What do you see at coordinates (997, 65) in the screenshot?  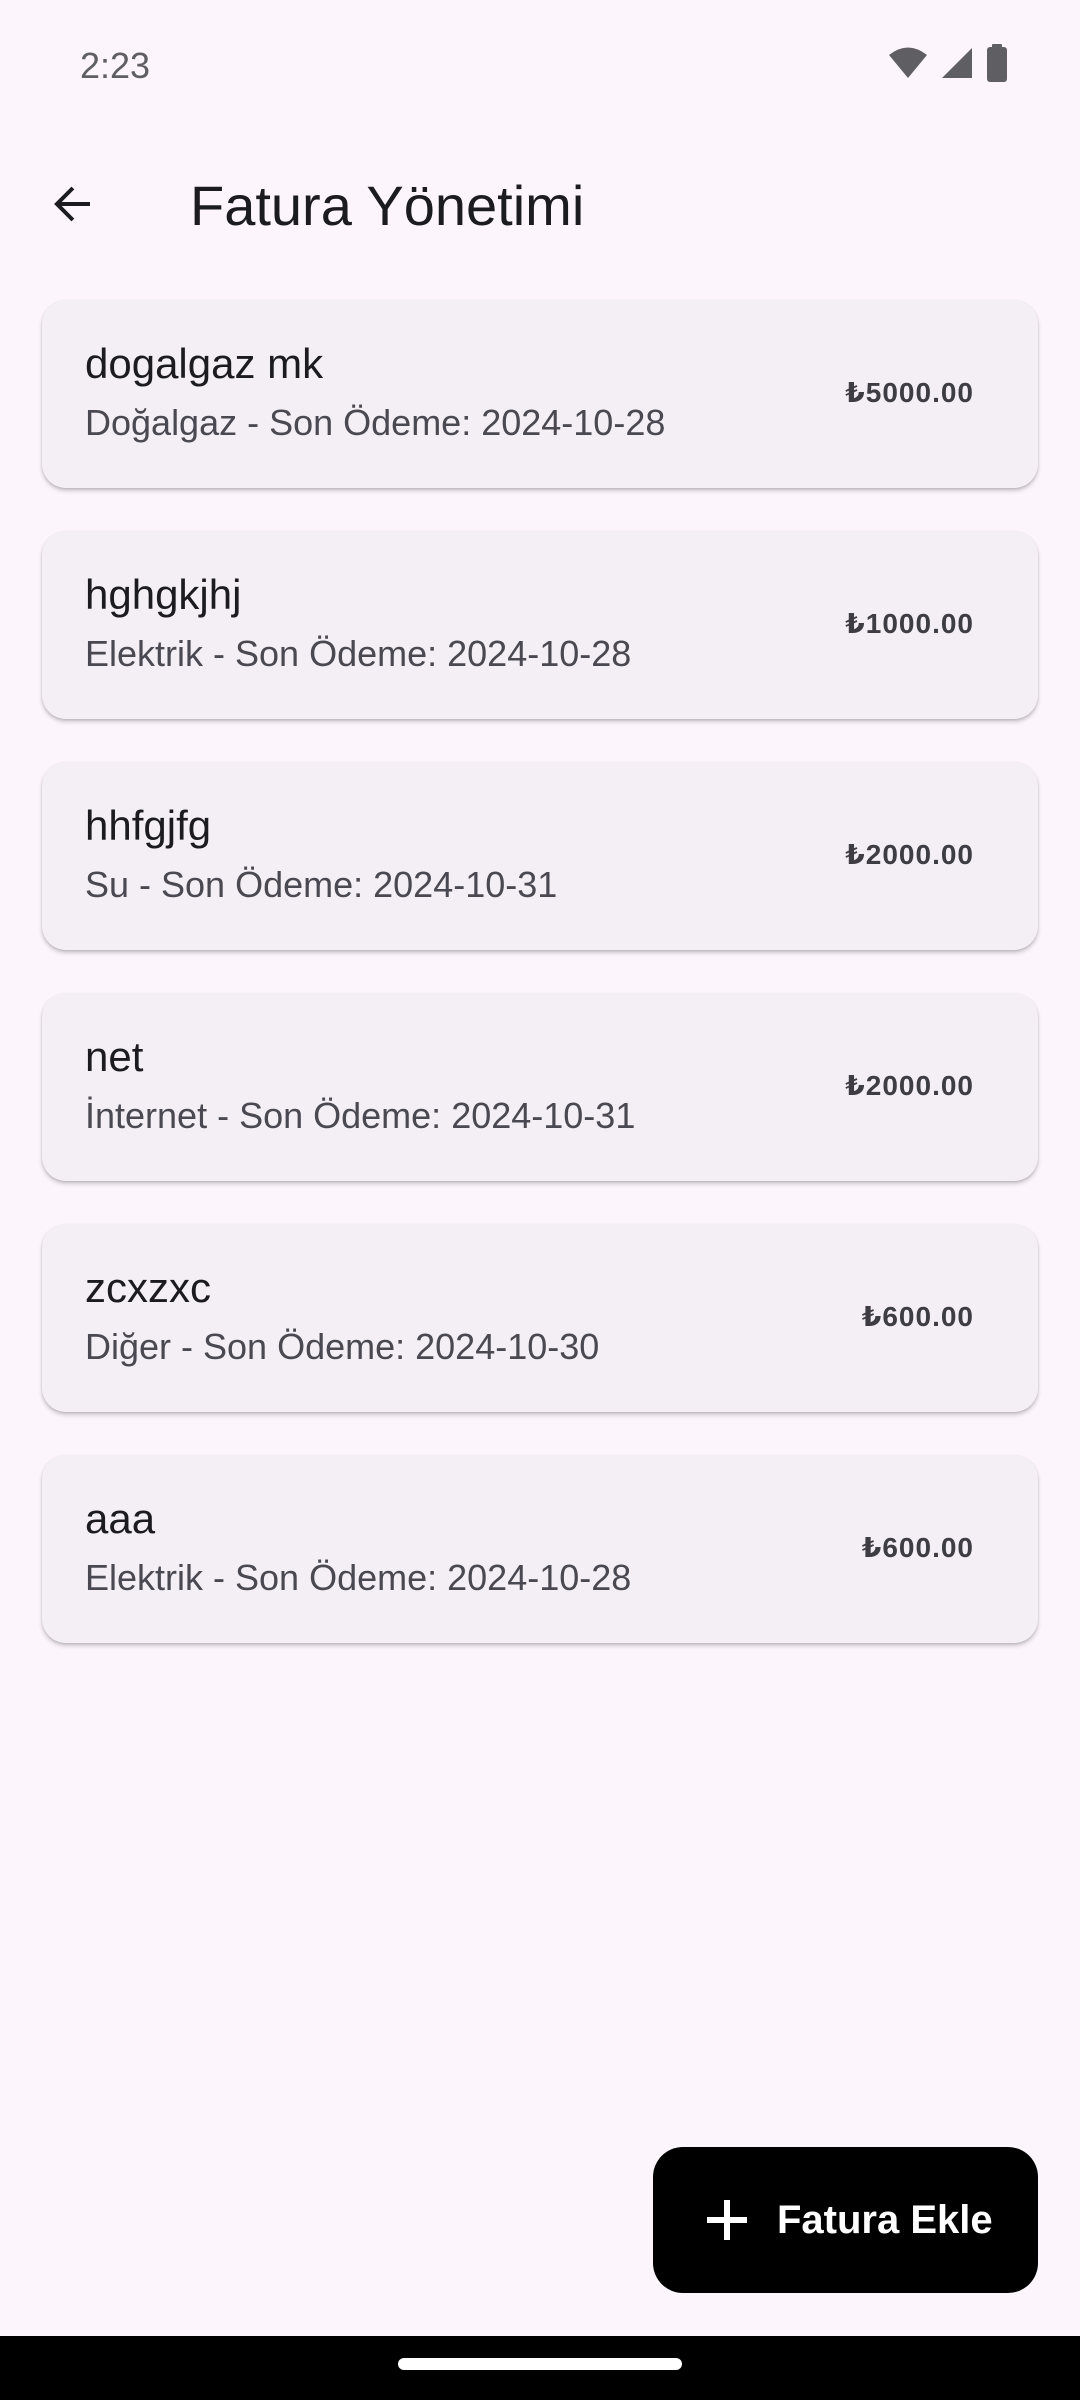 I see `battery-icon` at bounding box center [997, 65].